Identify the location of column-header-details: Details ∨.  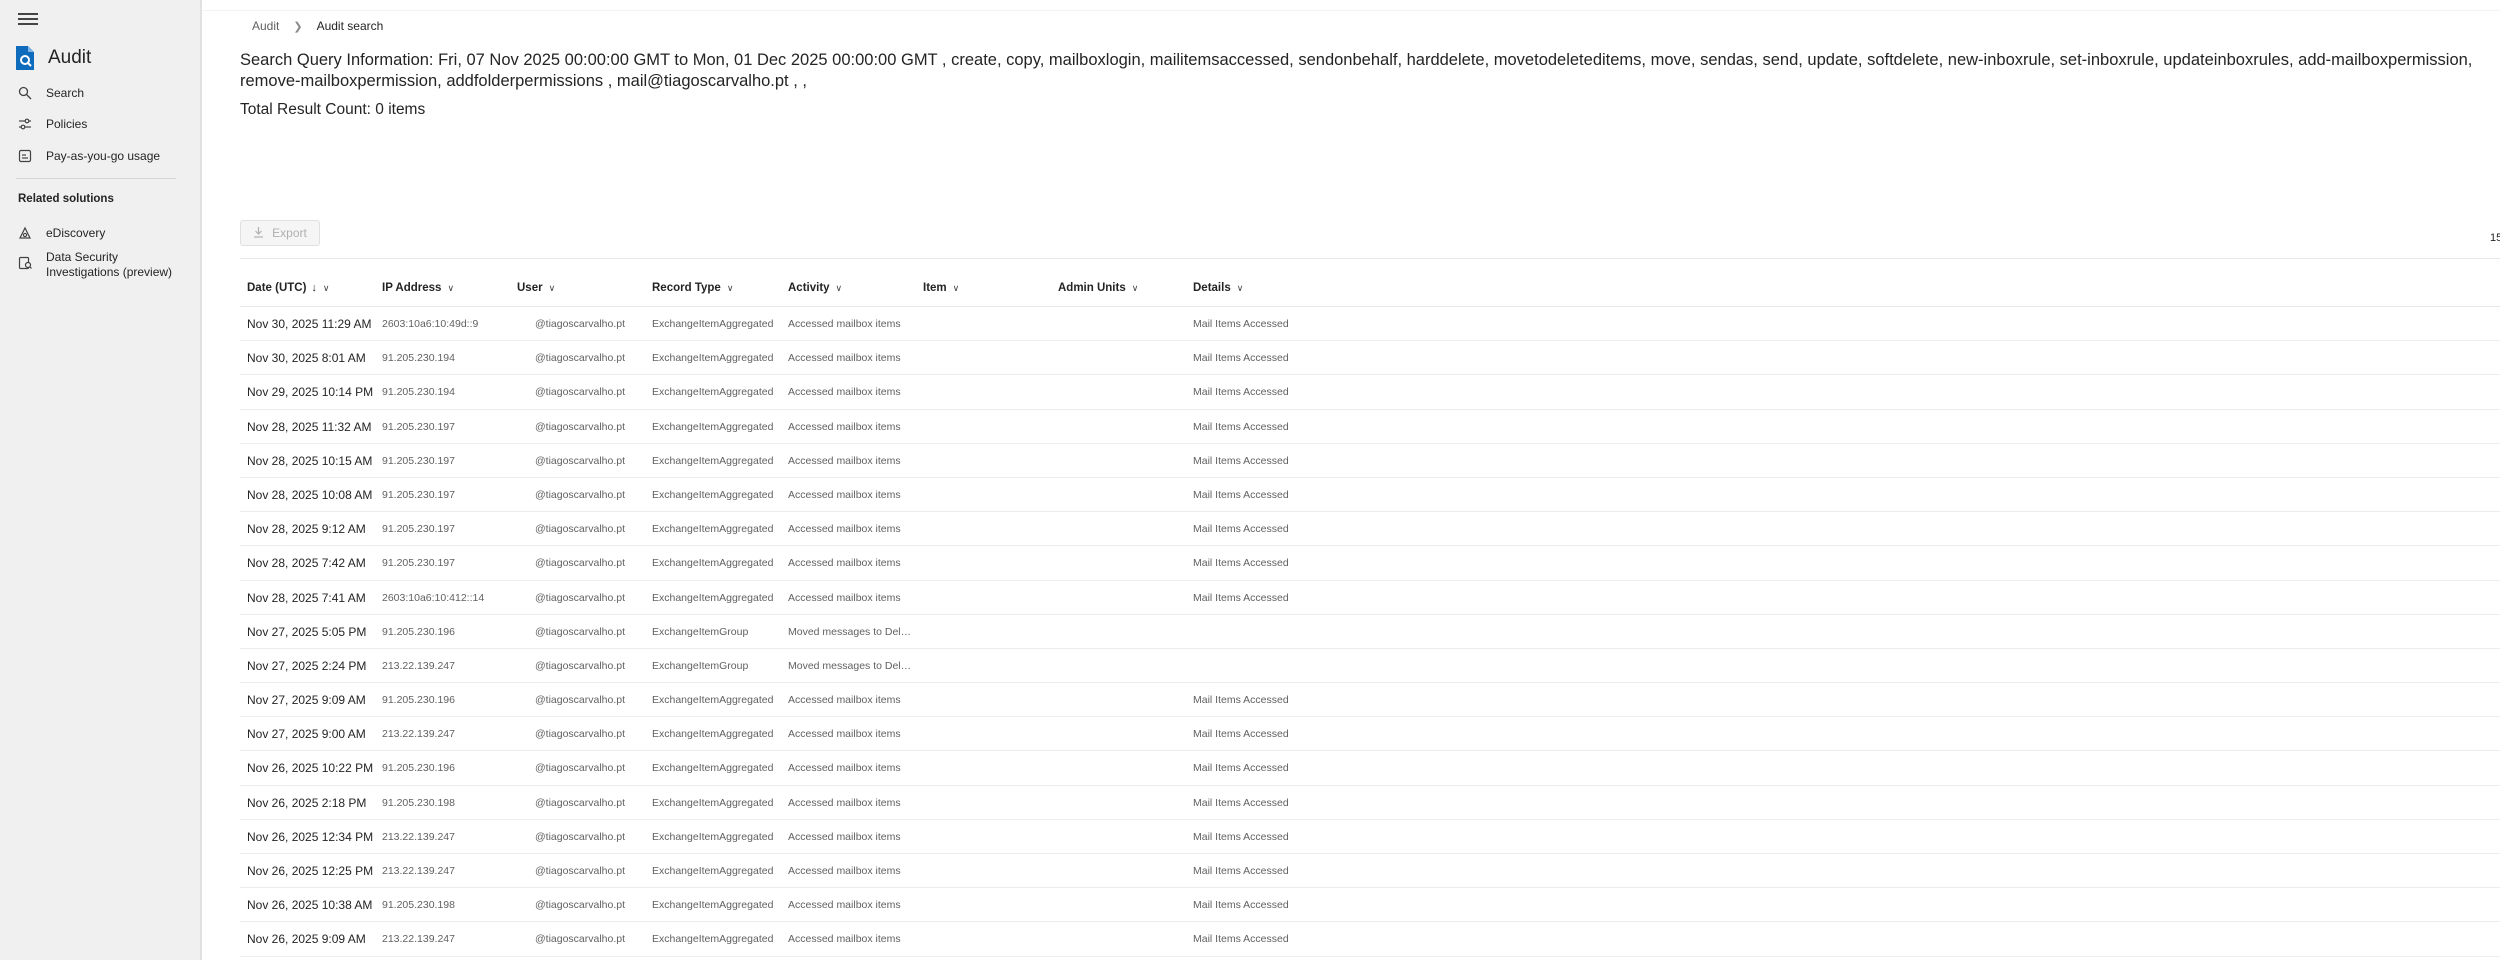
(1218, 288).